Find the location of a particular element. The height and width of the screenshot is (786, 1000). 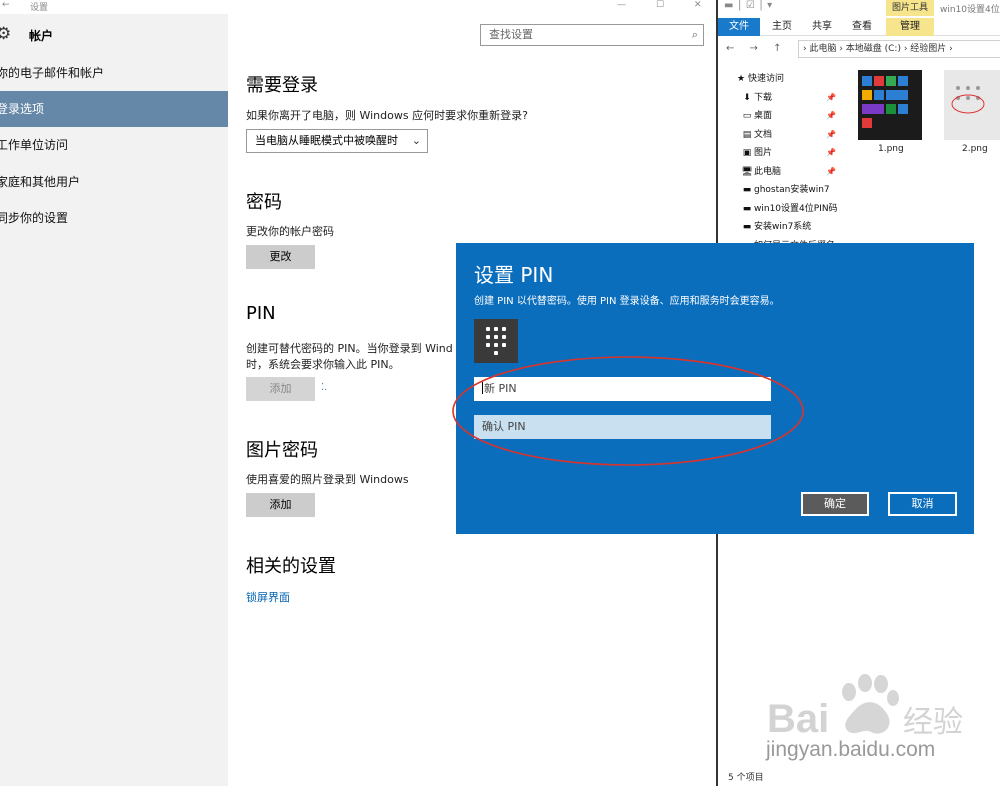

nav-item: ★ 快速访问 is located at coordinates (780, 79).